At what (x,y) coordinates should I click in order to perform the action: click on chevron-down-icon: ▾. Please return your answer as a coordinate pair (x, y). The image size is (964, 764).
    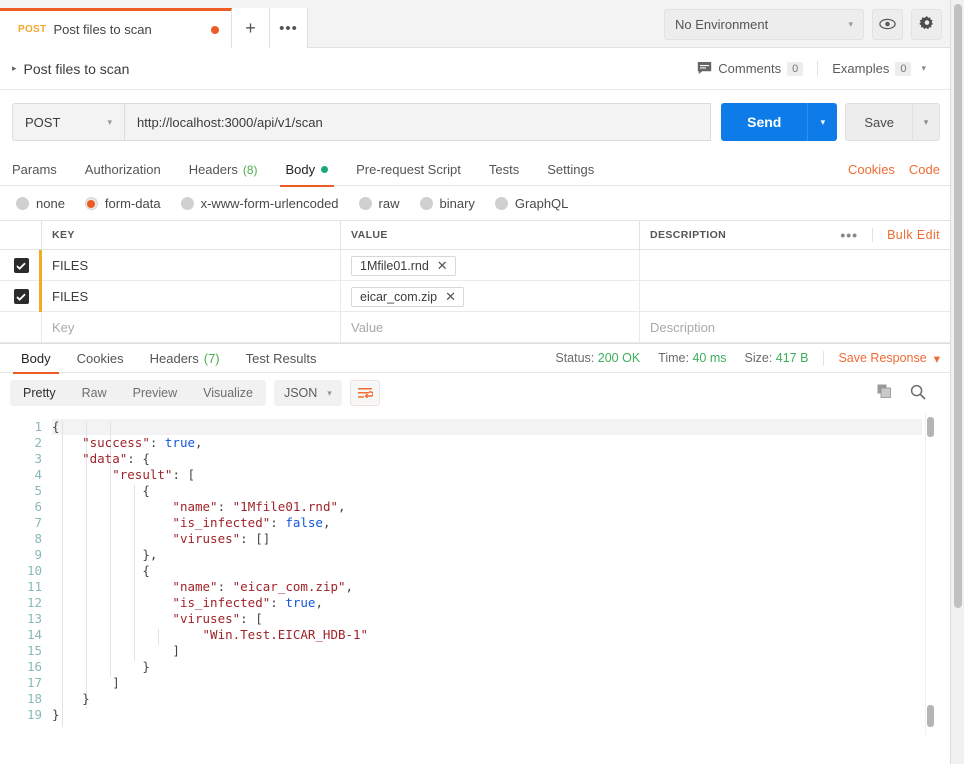
    Looking at the image, I should click on (923, 68).